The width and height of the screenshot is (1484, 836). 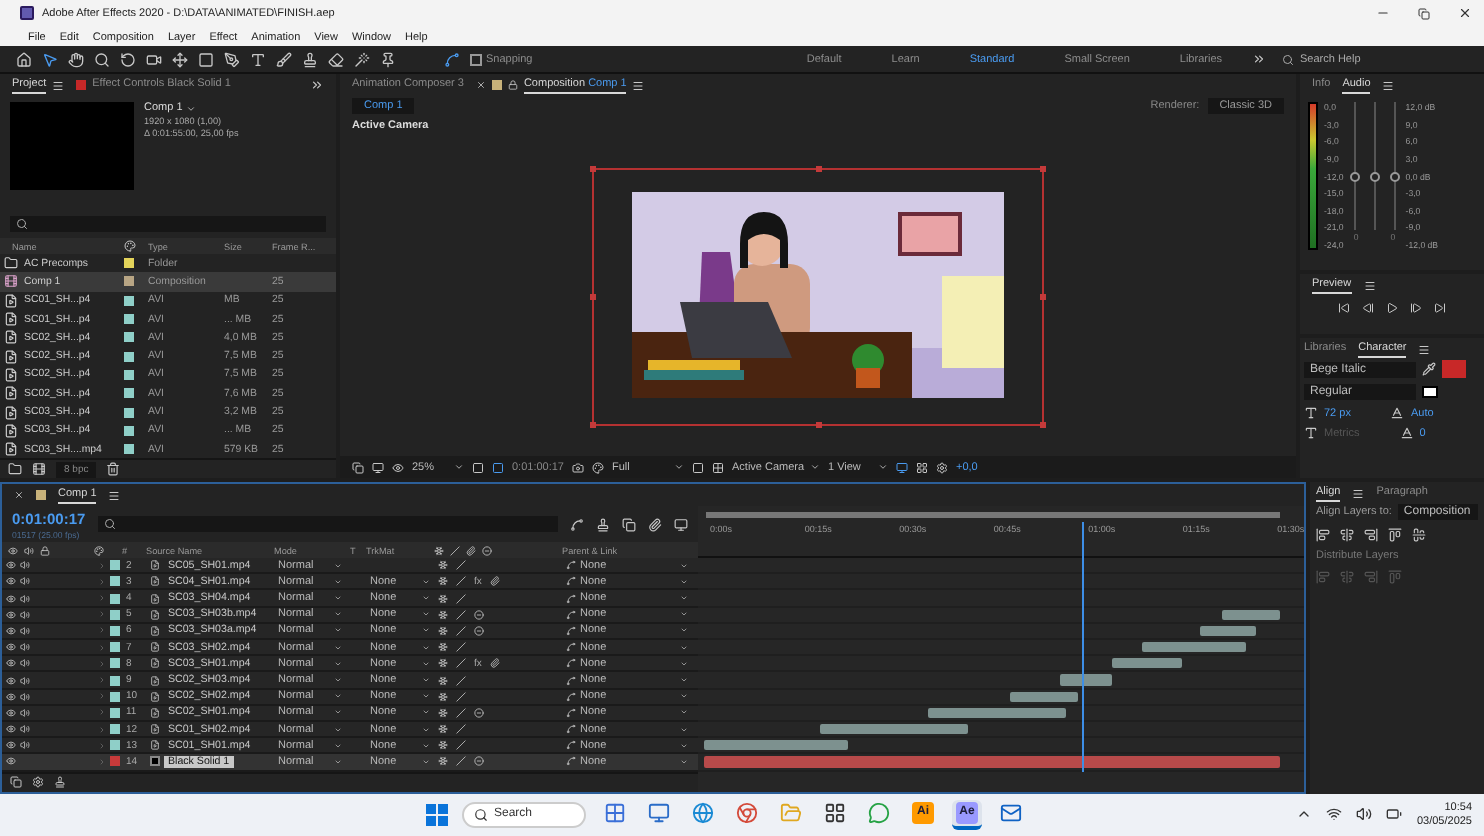 I want to click on eyedropper-icon, so click(x=1429, y=369).